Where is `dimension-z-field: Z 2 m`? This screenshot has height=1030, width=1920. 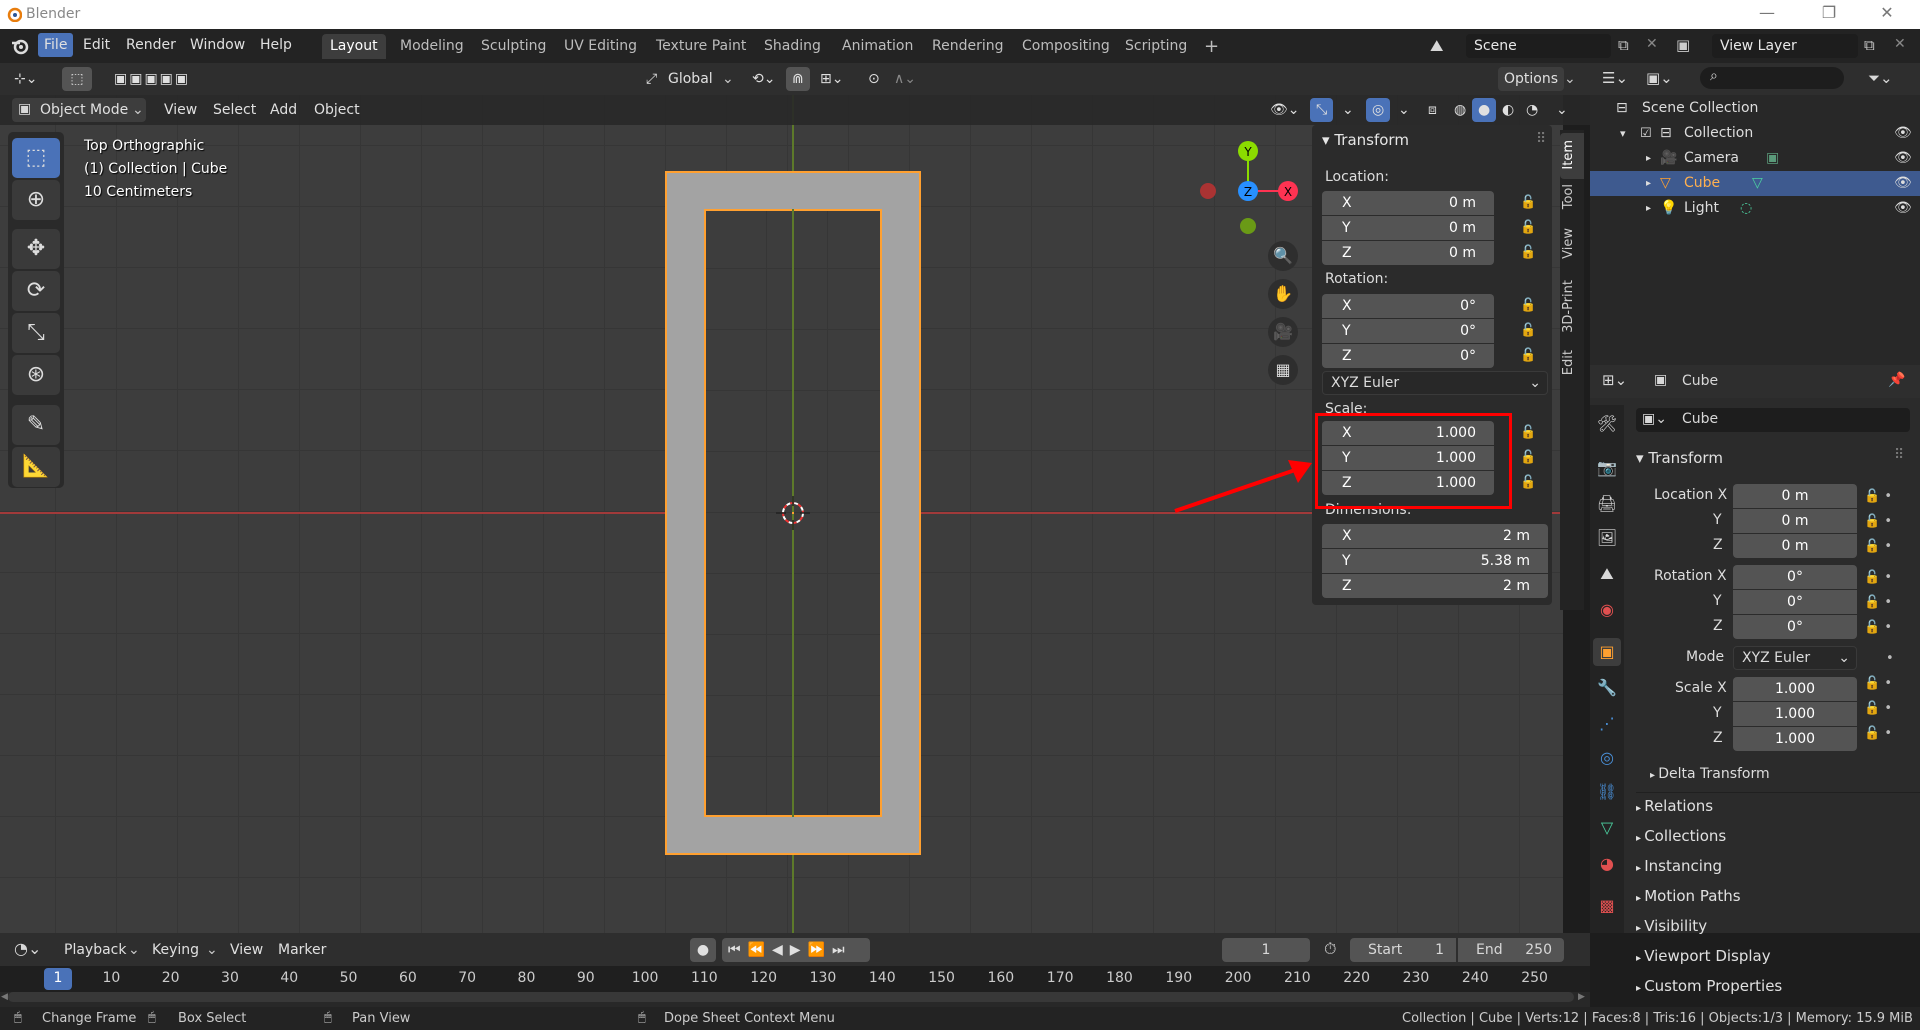
dimension-z-field: Z 2 m is located at coordinates (1435, 586).